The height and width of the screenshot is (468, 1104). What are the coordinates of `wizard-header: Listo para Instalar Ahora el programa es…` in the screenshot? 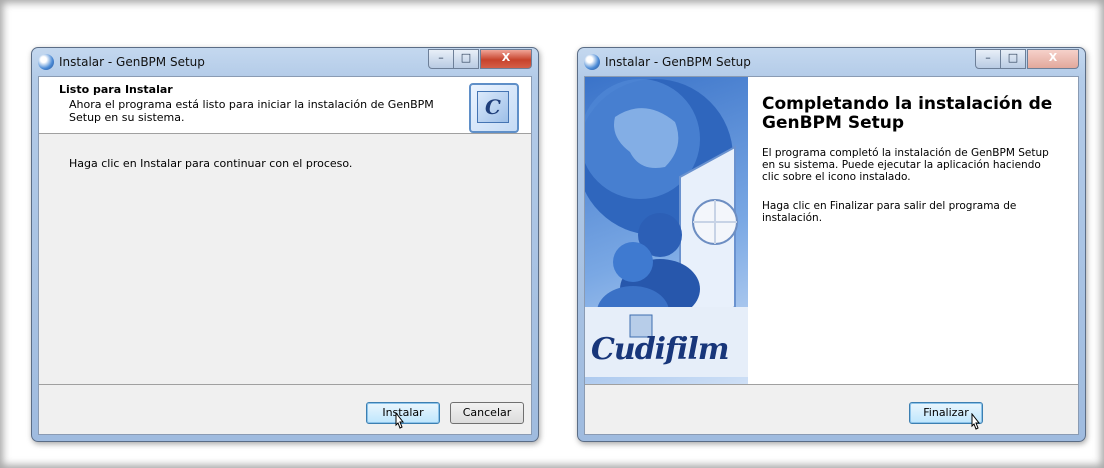 It's located at (285, 105).